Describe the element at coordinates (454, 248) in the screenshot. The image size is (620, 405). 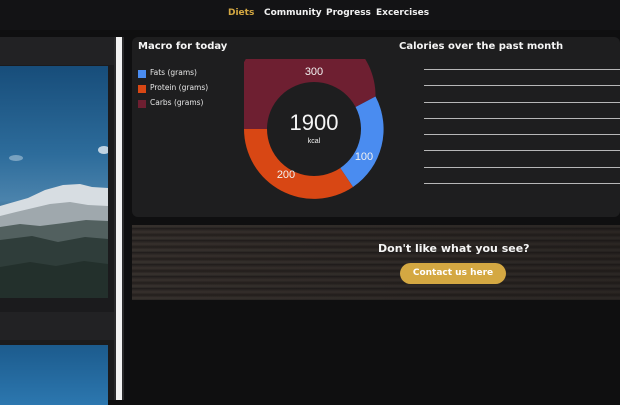
I see `banner-headline: Don't like what you see?` at that location.